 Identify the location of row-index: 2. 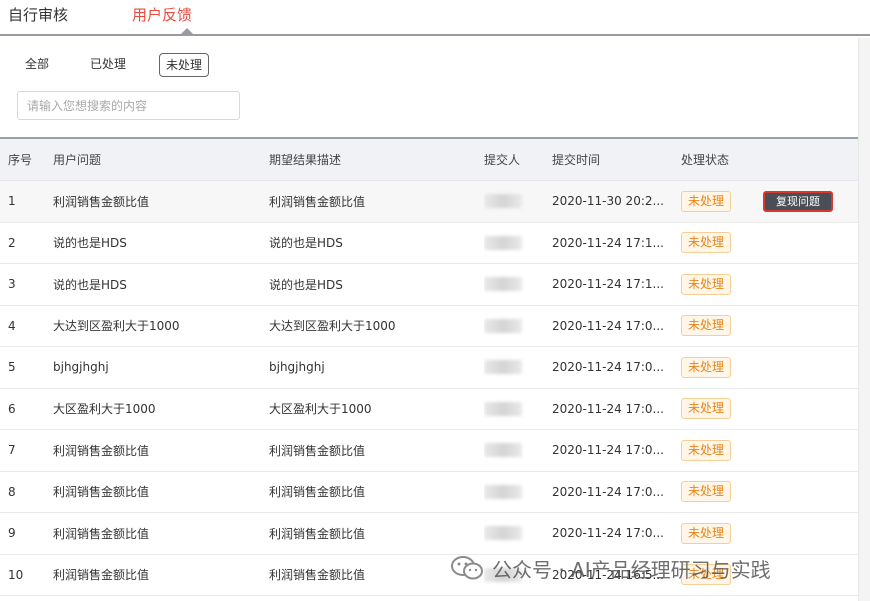
(12, 242).